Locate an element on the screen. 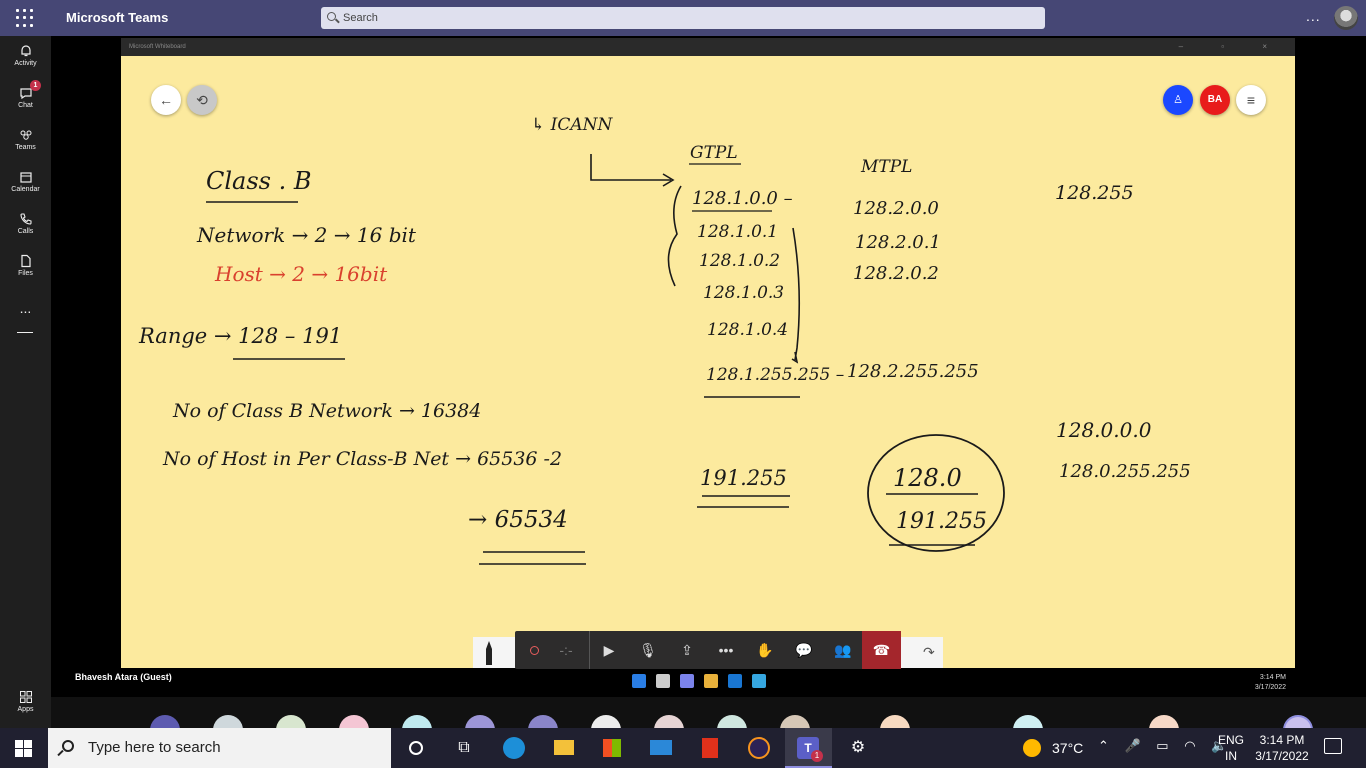 This screenshot has height=768, width=1366. ink-mtpl-ip: 128.2.0.1 is located at coordinates (898, 242).